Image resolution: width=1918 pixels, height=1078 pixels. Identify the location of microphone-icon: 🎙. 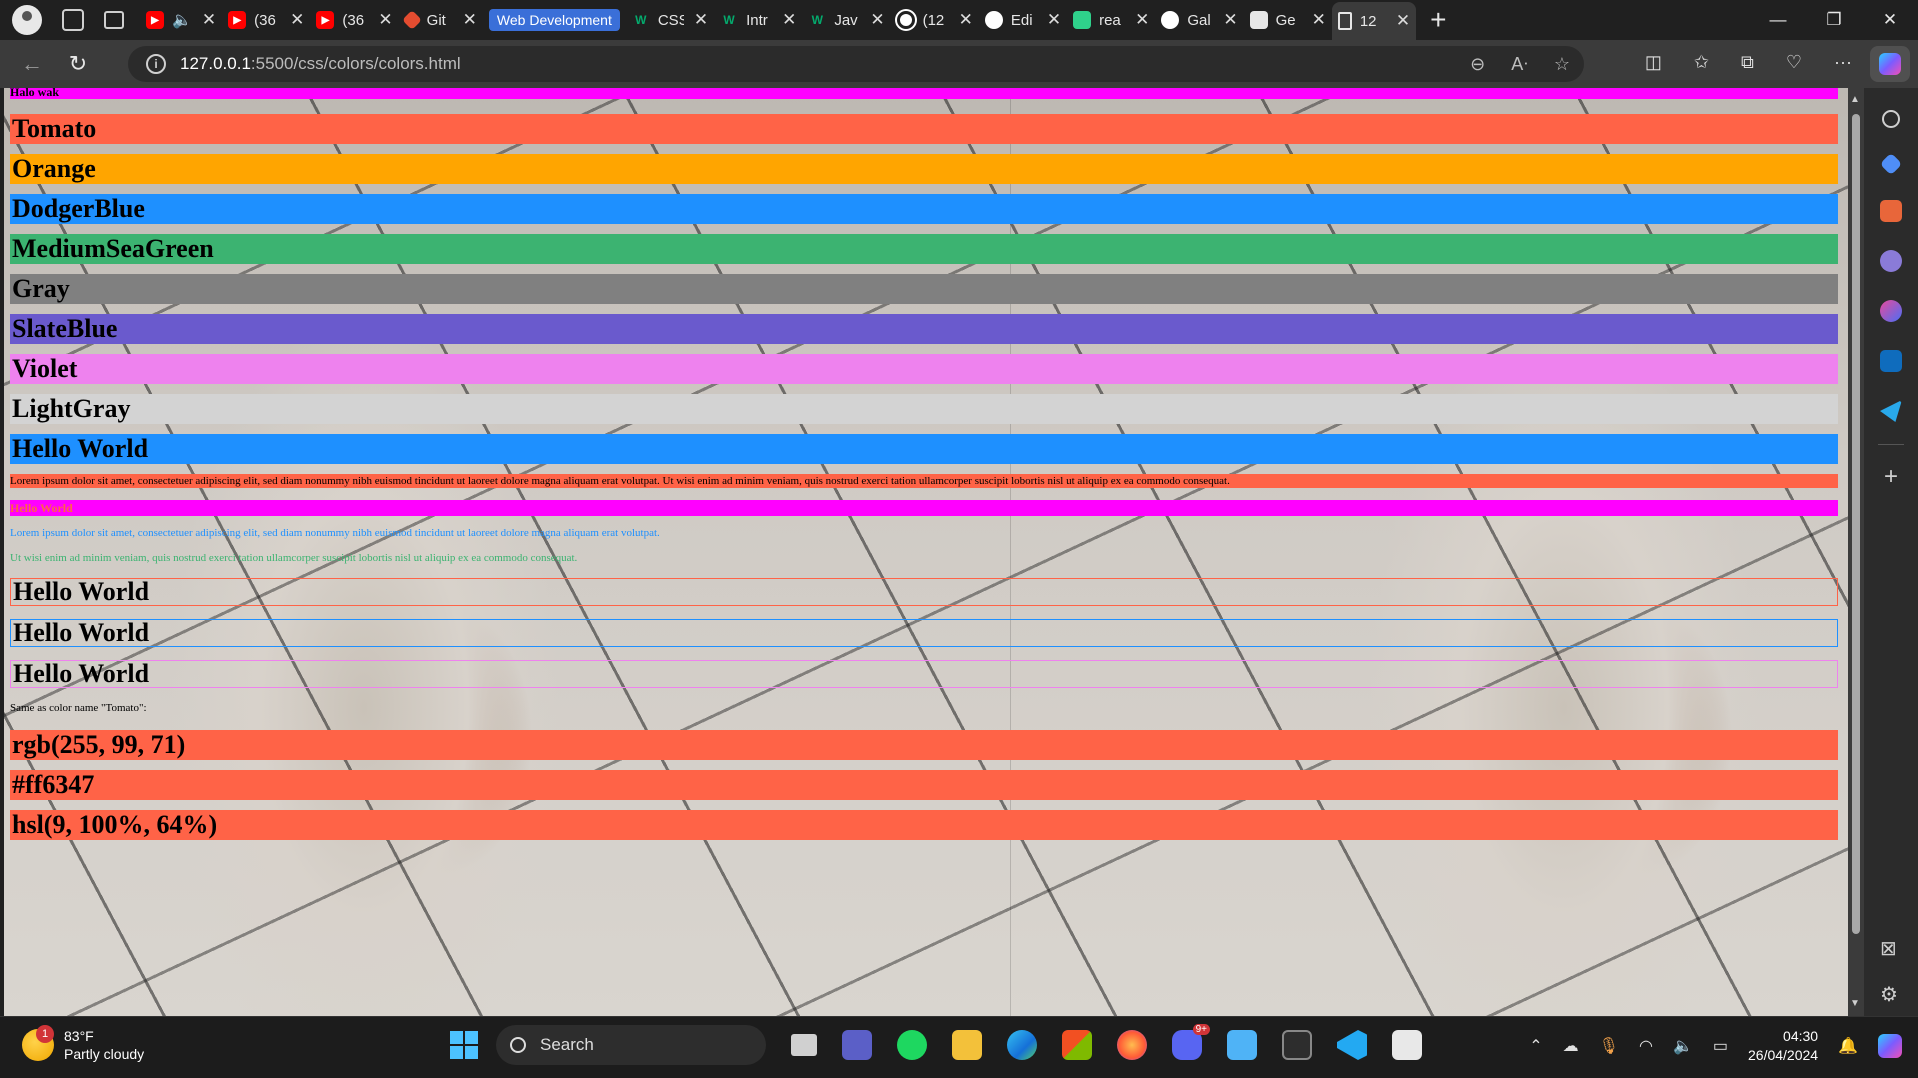
(1609, 1046).